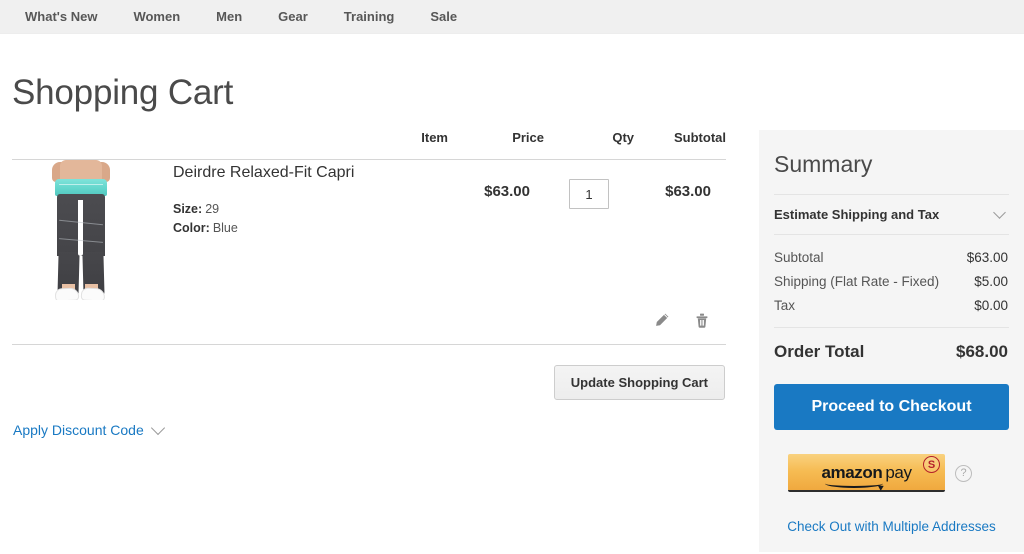 This screenshot has width=1024, height=554. What do you see at coordinates (188, 209) in the screenshot?
I see `option-label-size: Size:` at bounding box center [188, 209].